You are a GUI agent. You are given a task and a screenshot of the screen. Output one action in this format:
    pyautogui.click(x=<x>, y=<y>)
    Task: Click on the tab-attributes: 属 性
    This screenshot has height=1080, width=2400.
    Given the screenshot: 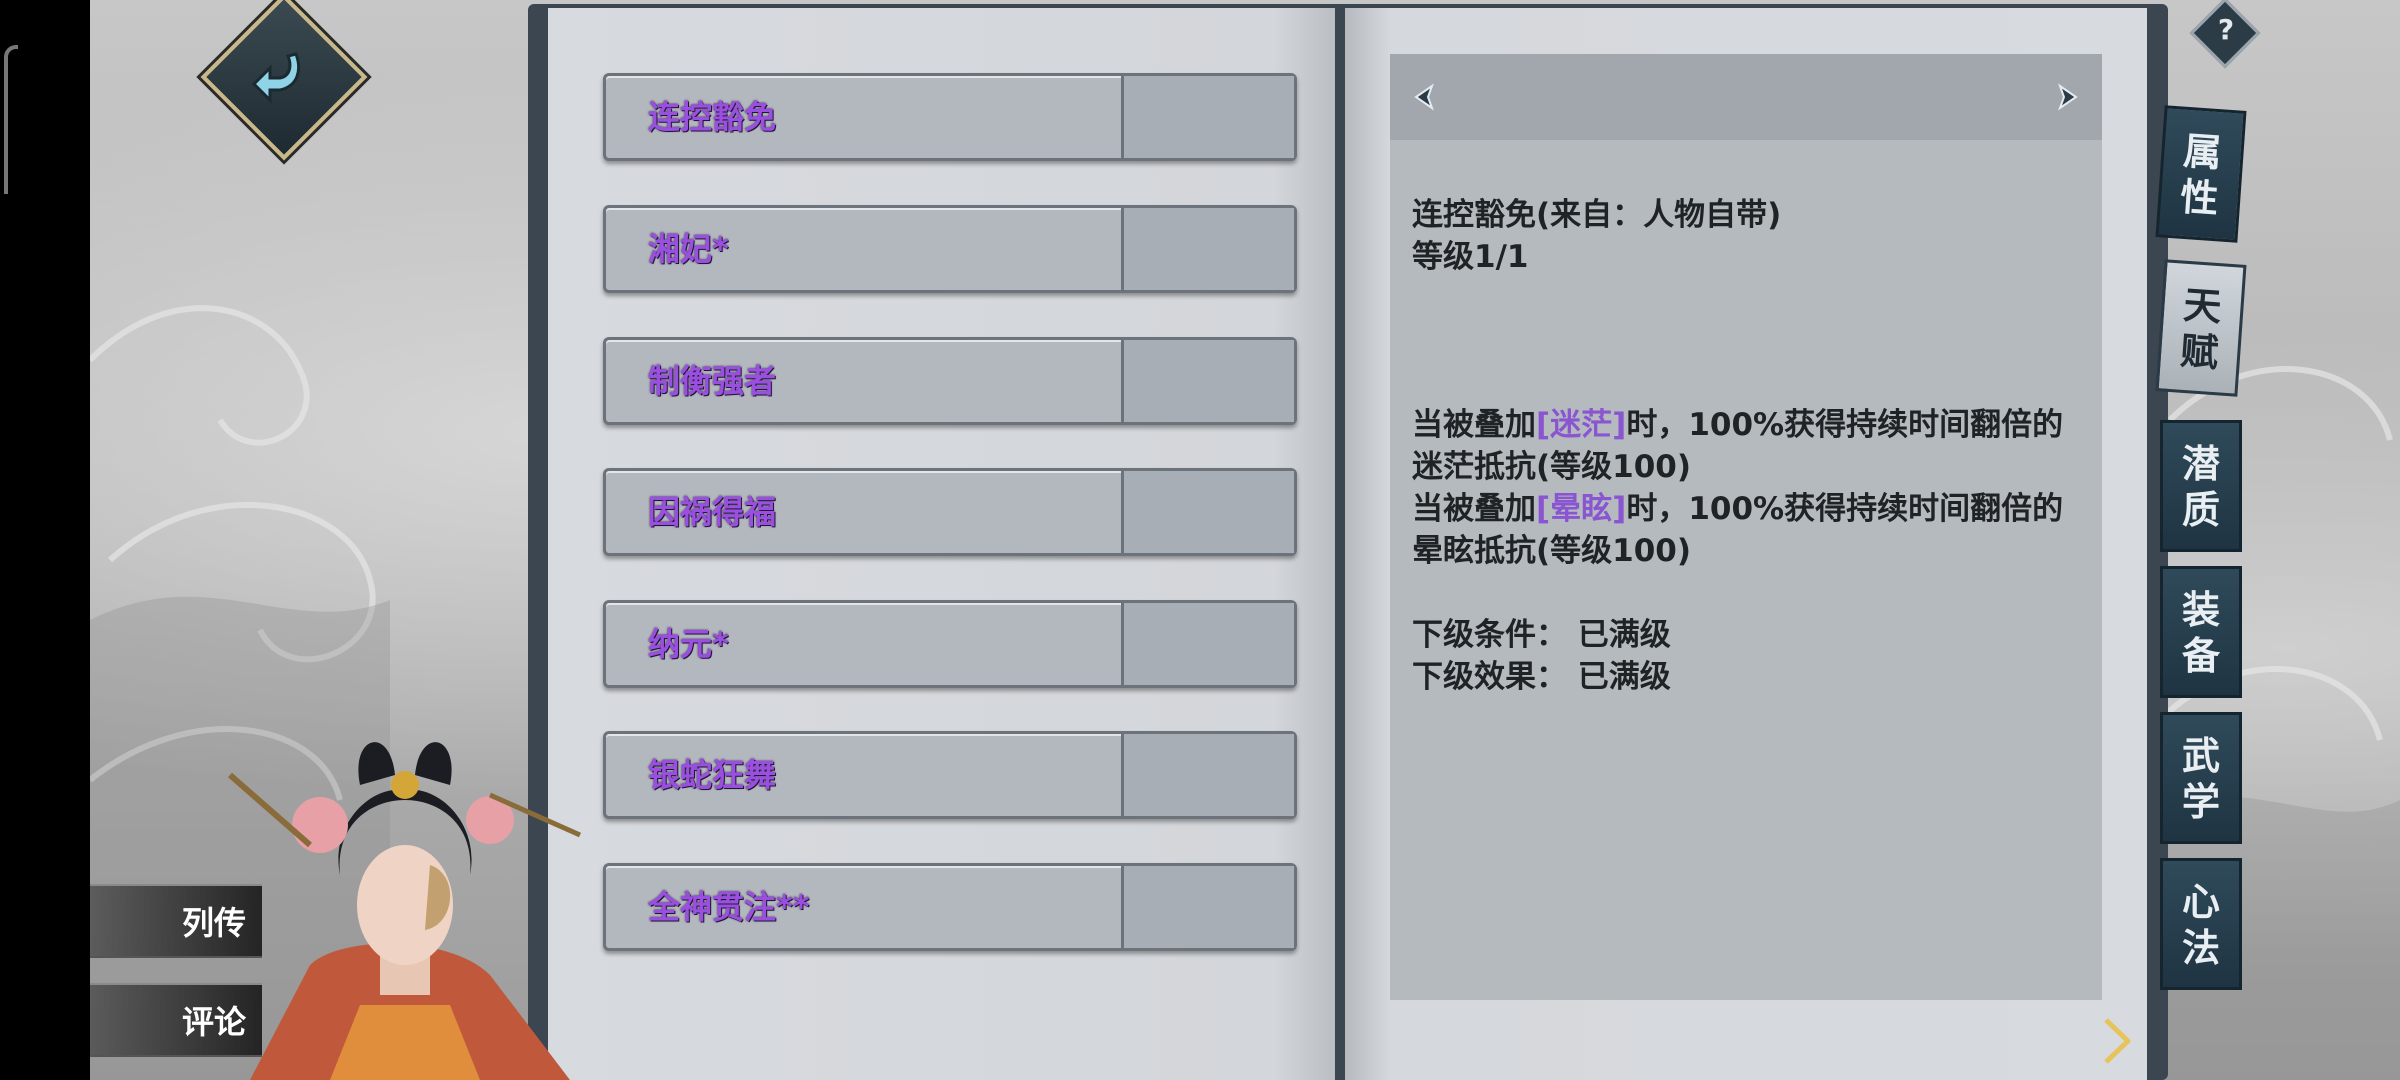 What is the action you would take?
    pyautogui.click(x=2201, y=174)
    